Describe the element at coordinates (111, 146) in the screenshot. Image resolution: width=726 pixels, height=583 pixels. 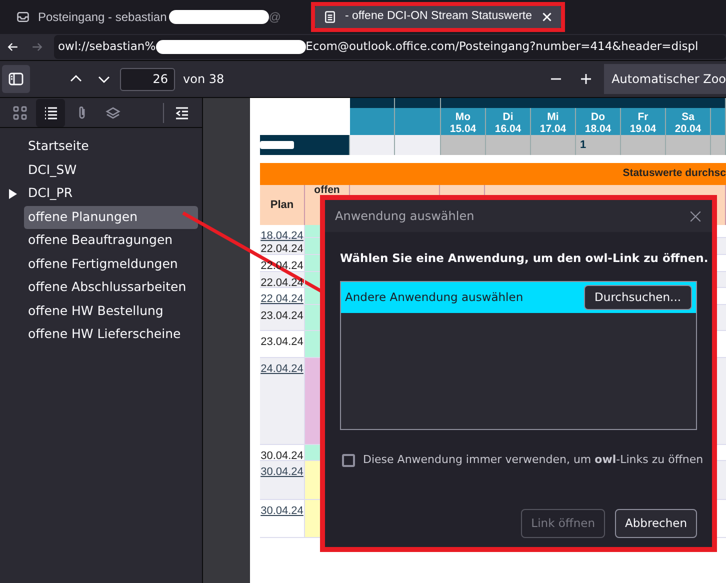
I see `outline-item: Startseite` at that location.